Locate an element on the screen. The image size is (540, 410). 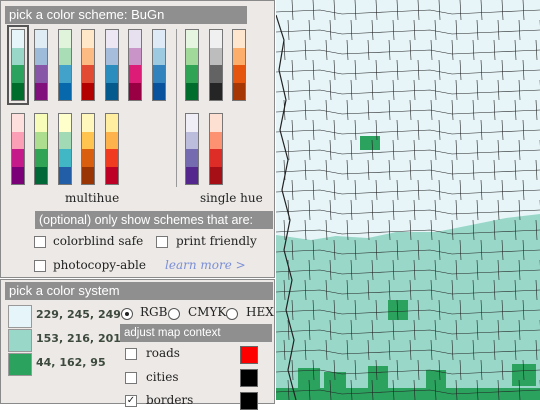
borders-color-picker is located at coordinates (249, 401).